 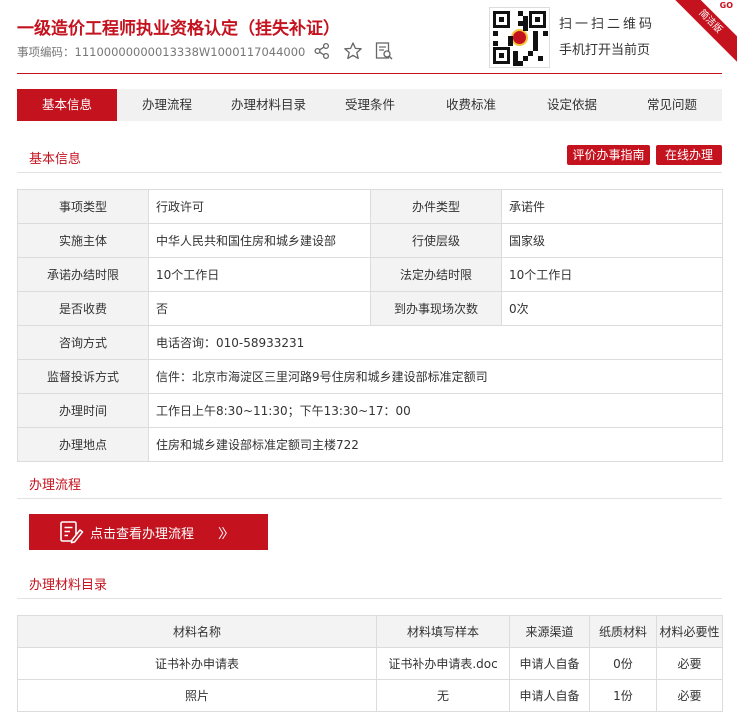 What do you see at coordinates (142, 534) in the screenshot?
I see `view-process-label: 点击查看办理流程` at bounding box center [142, 534].